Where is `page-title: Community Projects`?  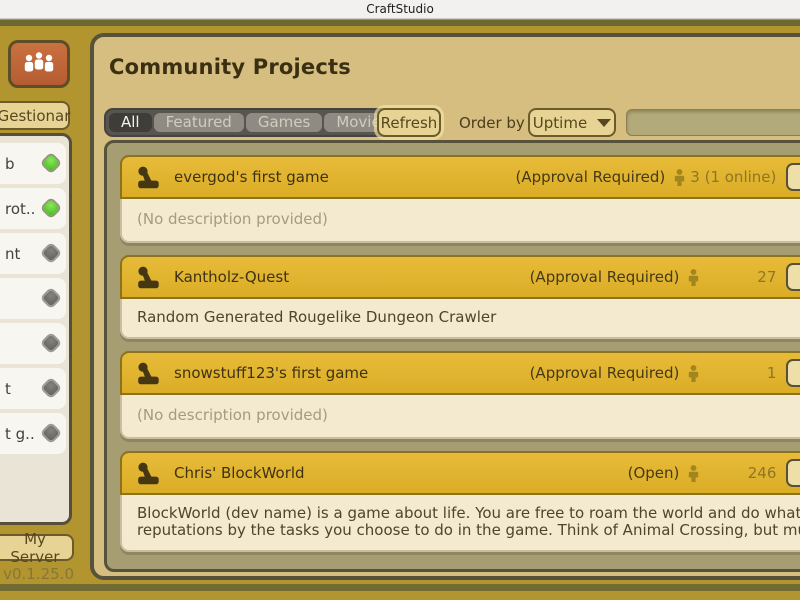
page-title: Community Projects is located at coordinates (230, 67).